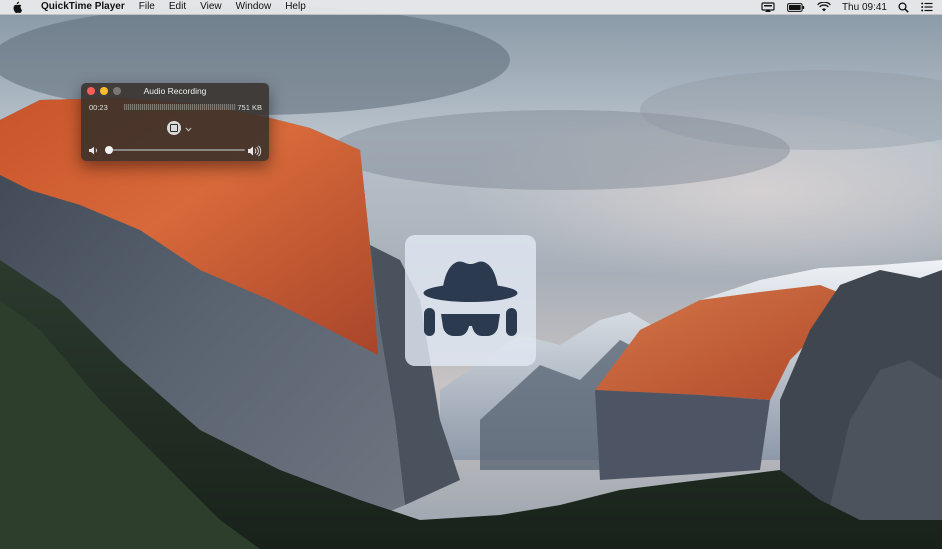 This screenshot has height=549, width=942. I want to click on audio-level-meter, so click(180, 107).